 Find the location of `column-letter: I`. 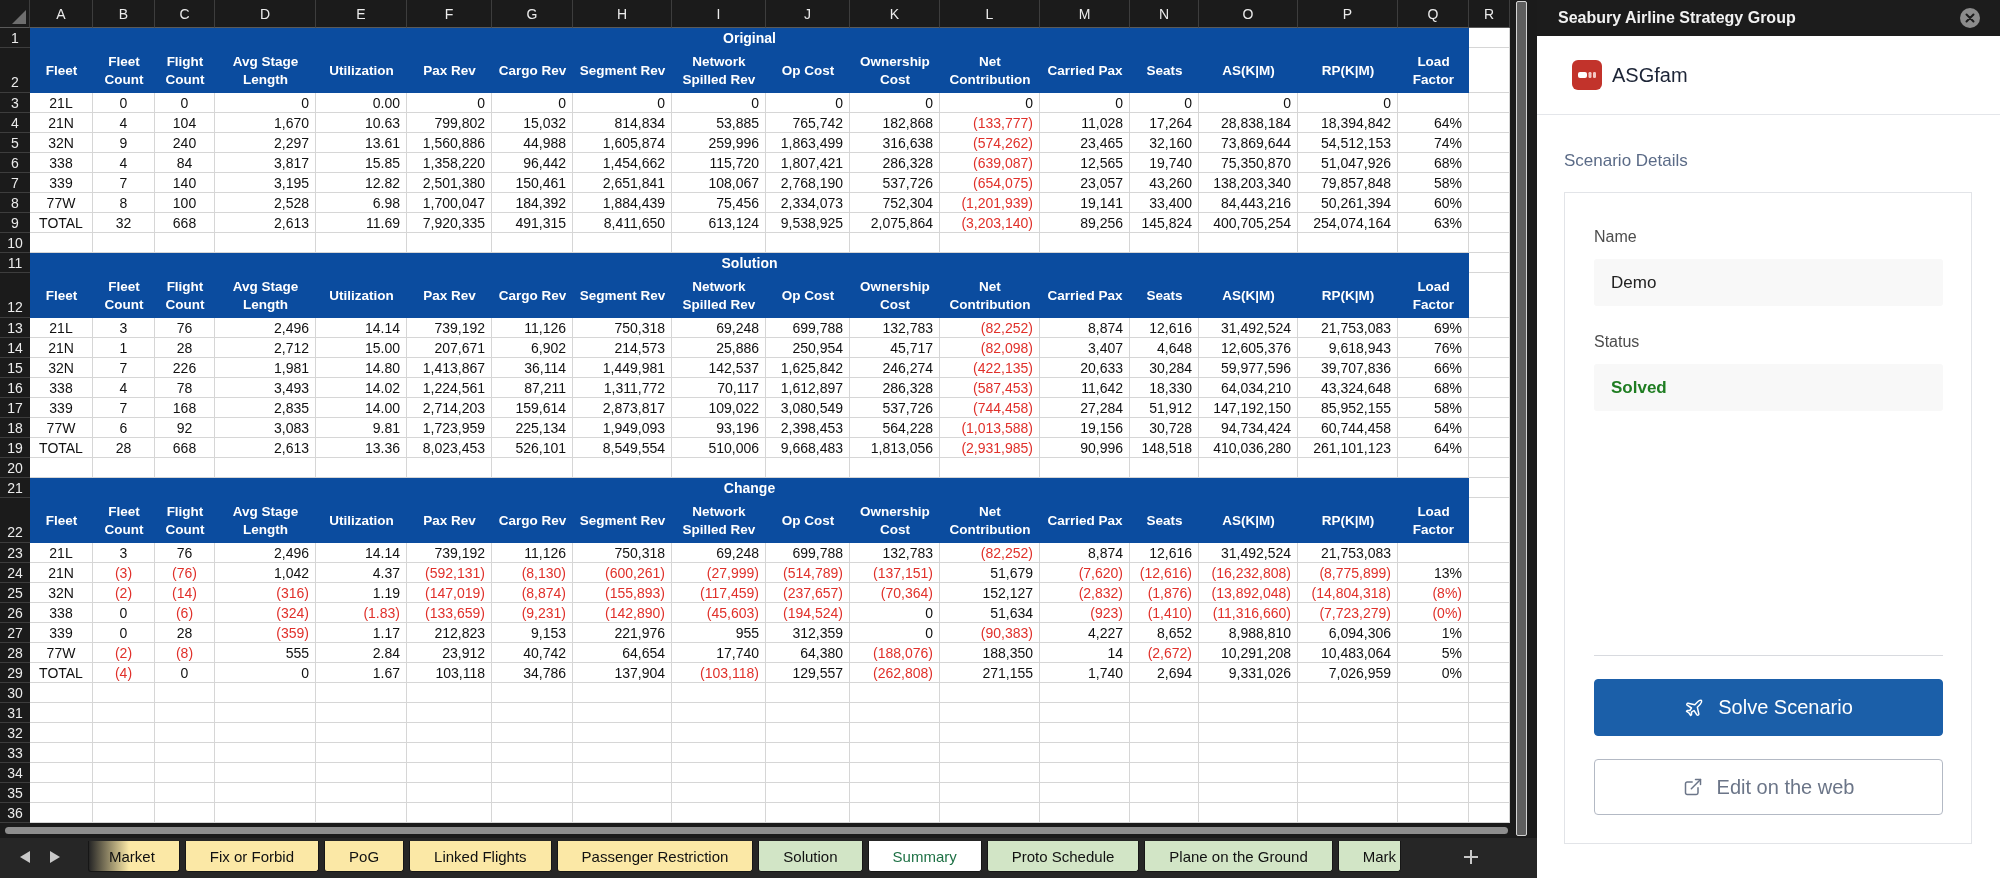

column-letter: I is located at coordinates (719, 14).